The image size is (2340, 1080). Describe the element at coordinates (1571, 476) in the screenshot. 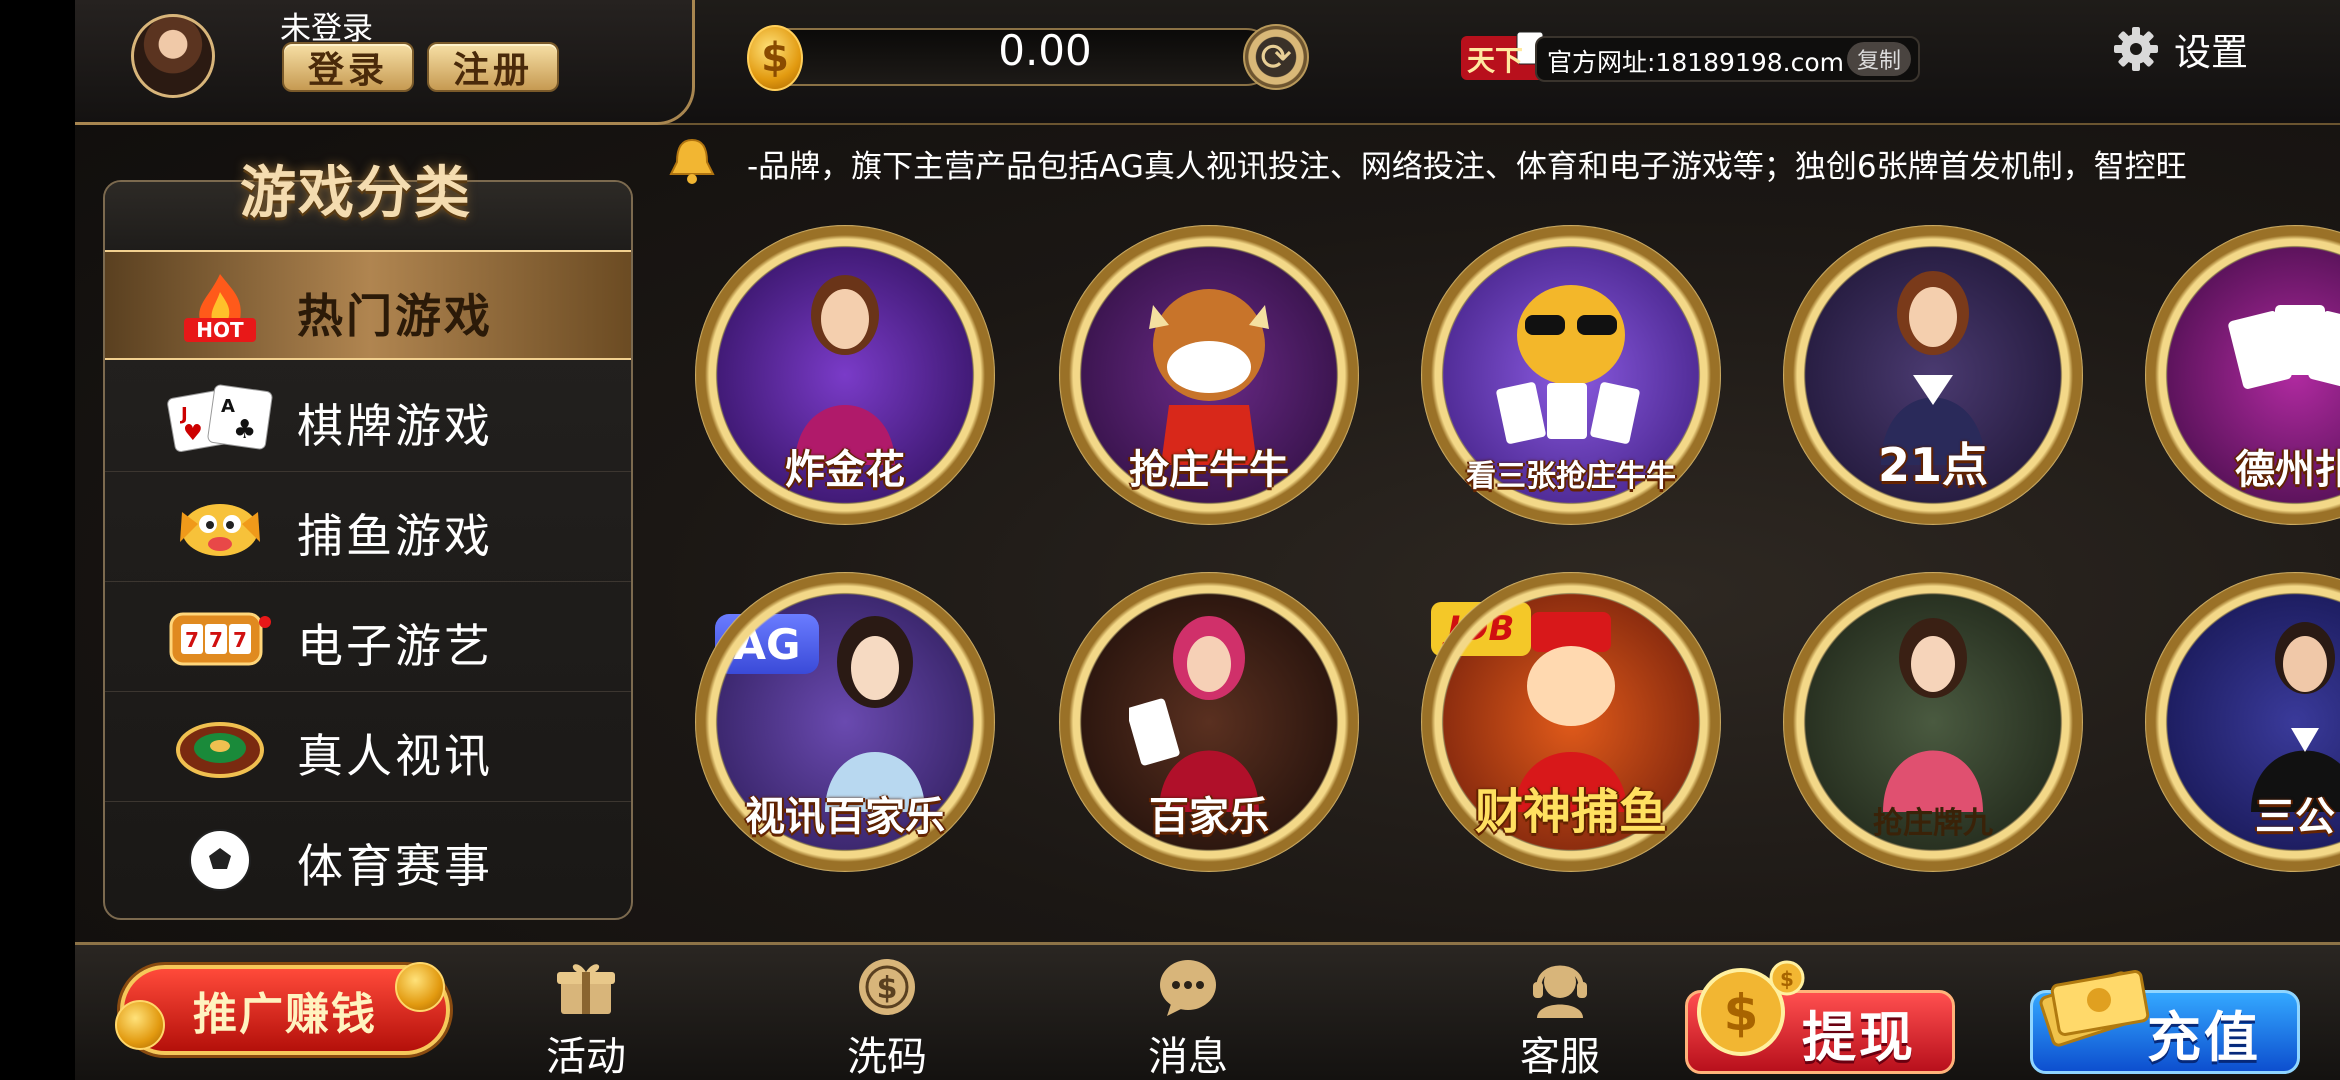

I see `game-name: 看三张抢庄牛牛` at that location.